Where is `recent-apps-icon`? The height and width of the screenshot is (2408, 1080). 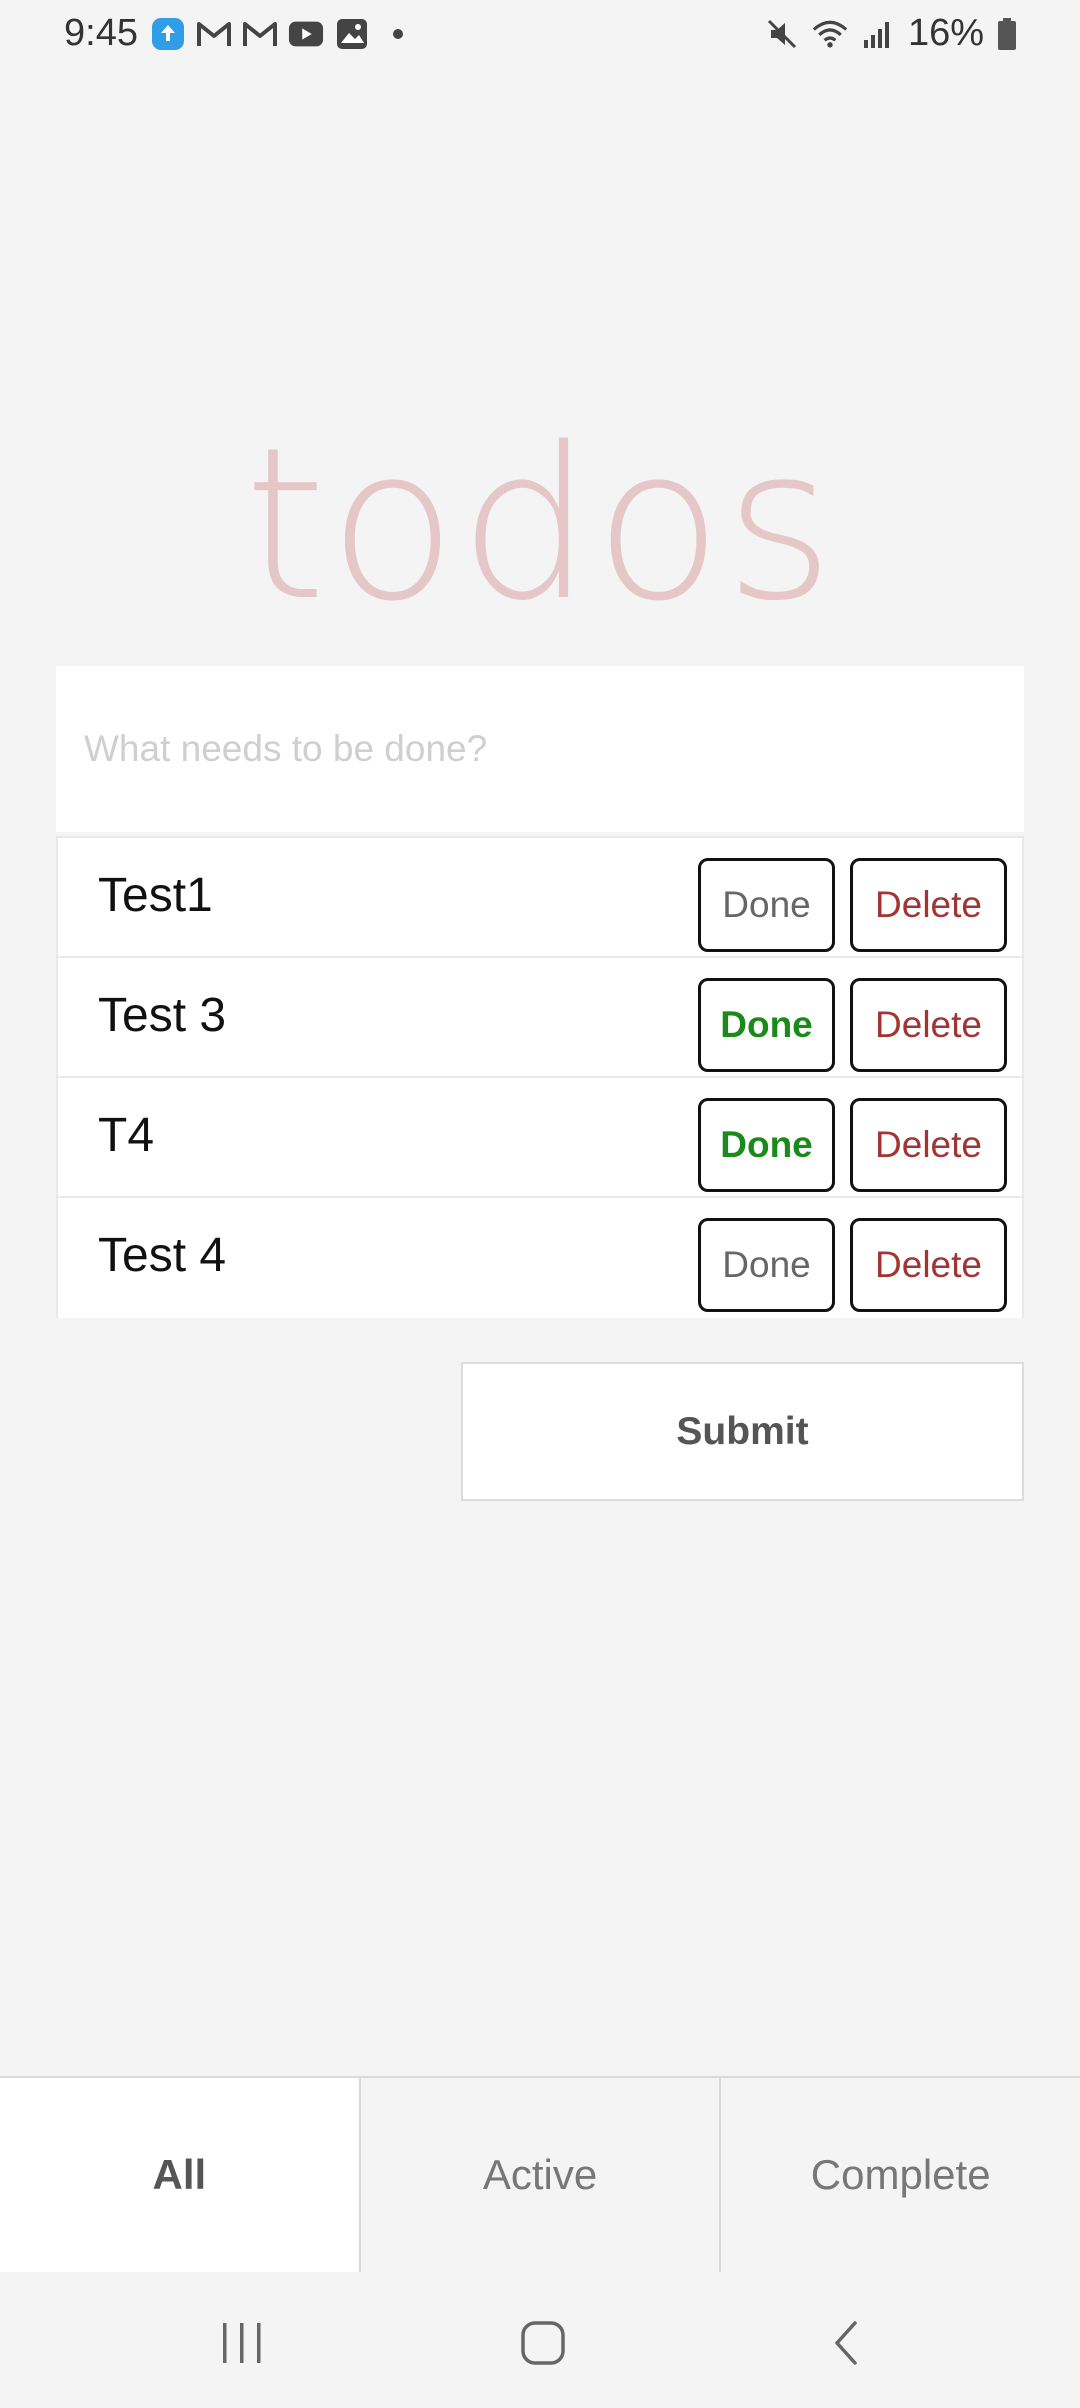
recent-apps-icon is located at coordinates (242, 2343).